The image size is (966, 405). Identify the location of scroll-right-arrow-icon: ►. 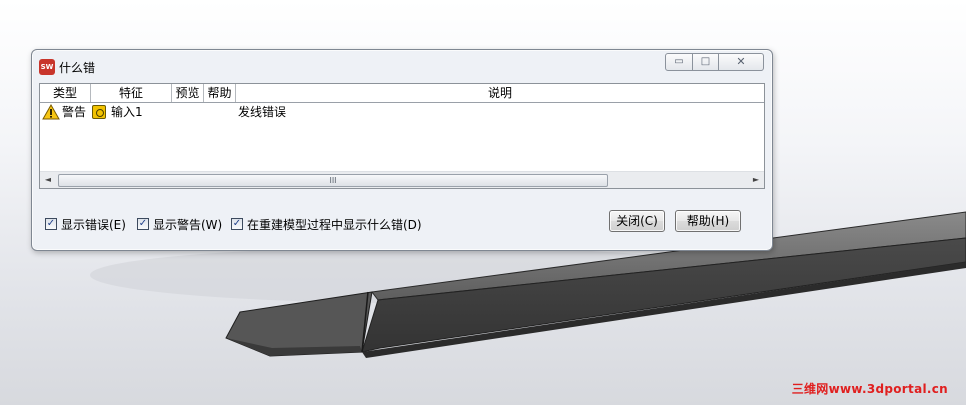
(756, 180).